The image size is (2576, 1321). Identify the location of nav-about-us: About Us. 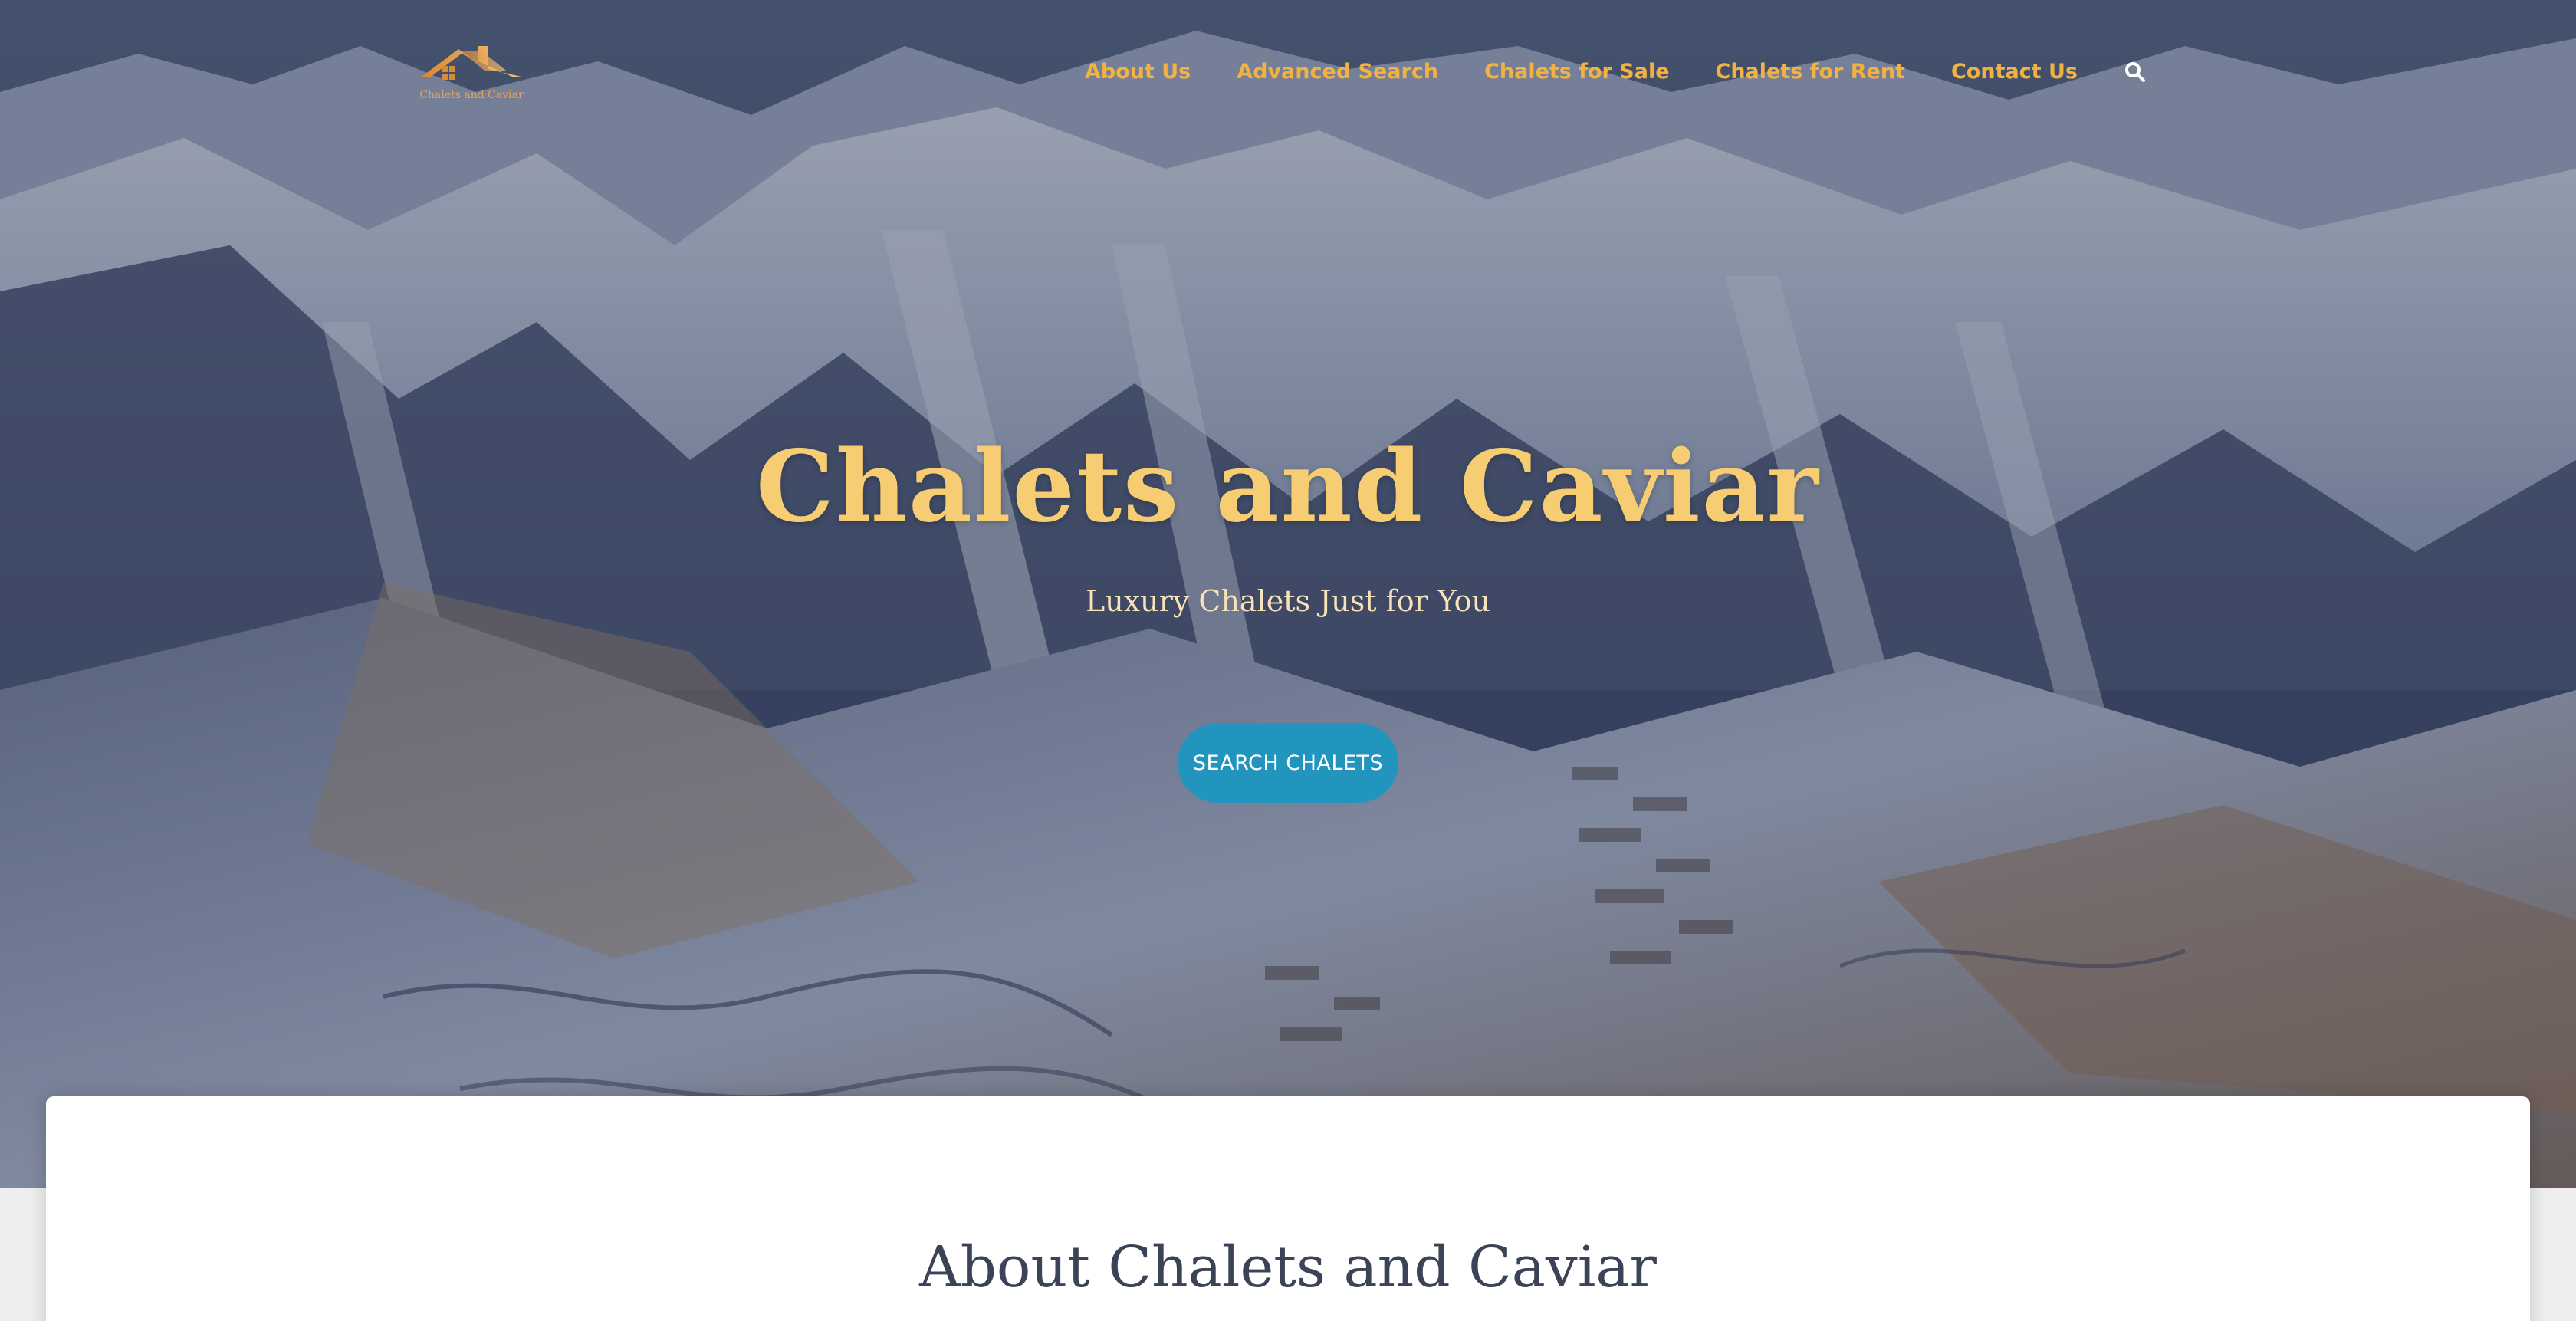
(1138, 72).